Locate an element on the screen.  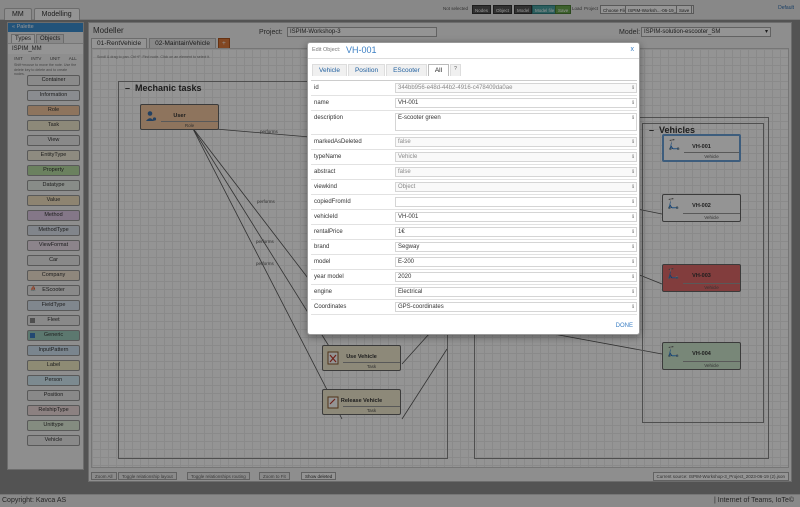
property-value-field: 1€ ℹ is located at coordinates (516, 232).